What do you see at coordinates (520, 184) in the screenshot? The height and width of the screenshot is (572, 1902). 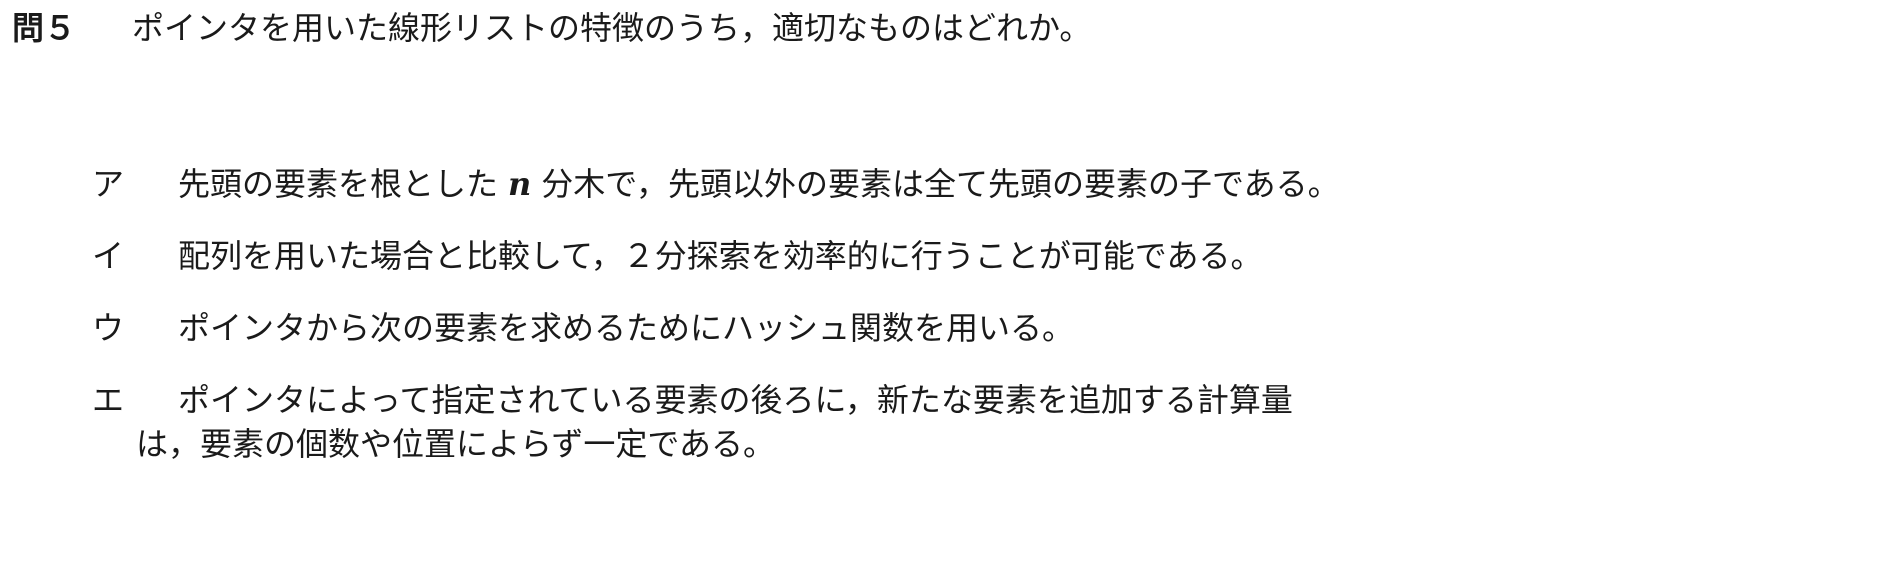 I see `choice-a-variable: n` at bounding box center [520, 184].